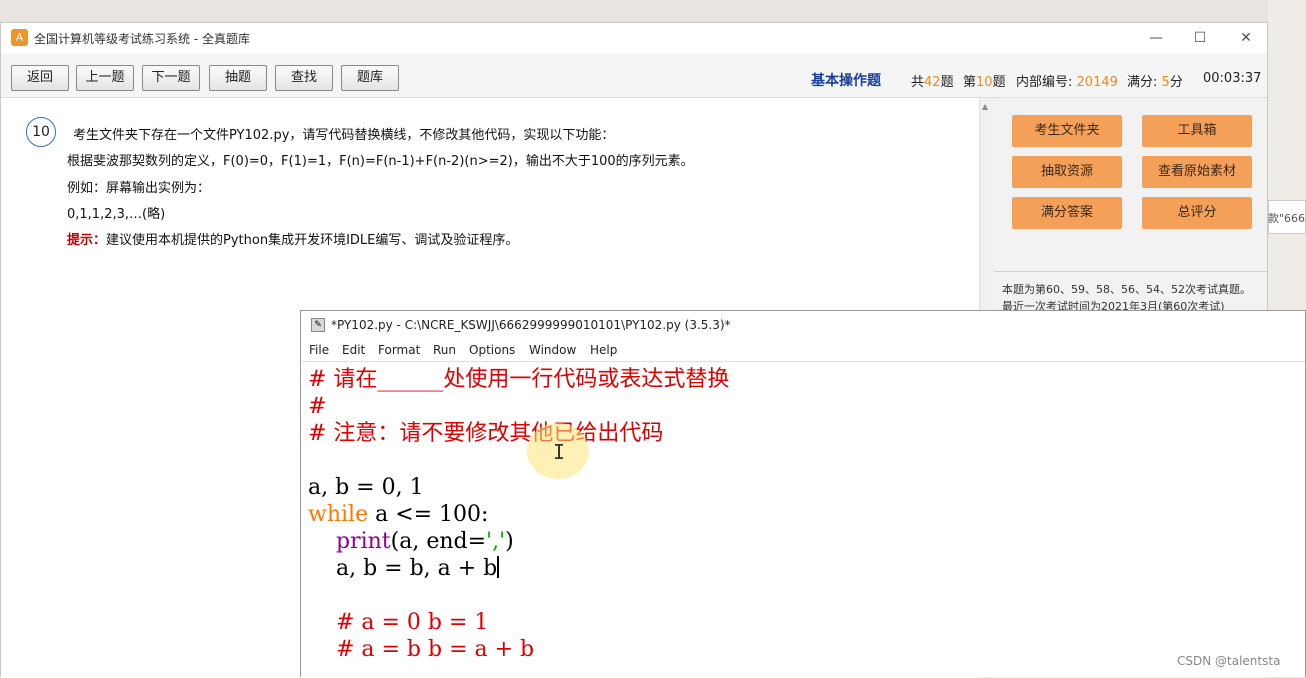 This screenshot has height=678, width=1306. I want to click on code-line-1: # 请在______处使用一行代码或表达式替换, so click(519, 379).